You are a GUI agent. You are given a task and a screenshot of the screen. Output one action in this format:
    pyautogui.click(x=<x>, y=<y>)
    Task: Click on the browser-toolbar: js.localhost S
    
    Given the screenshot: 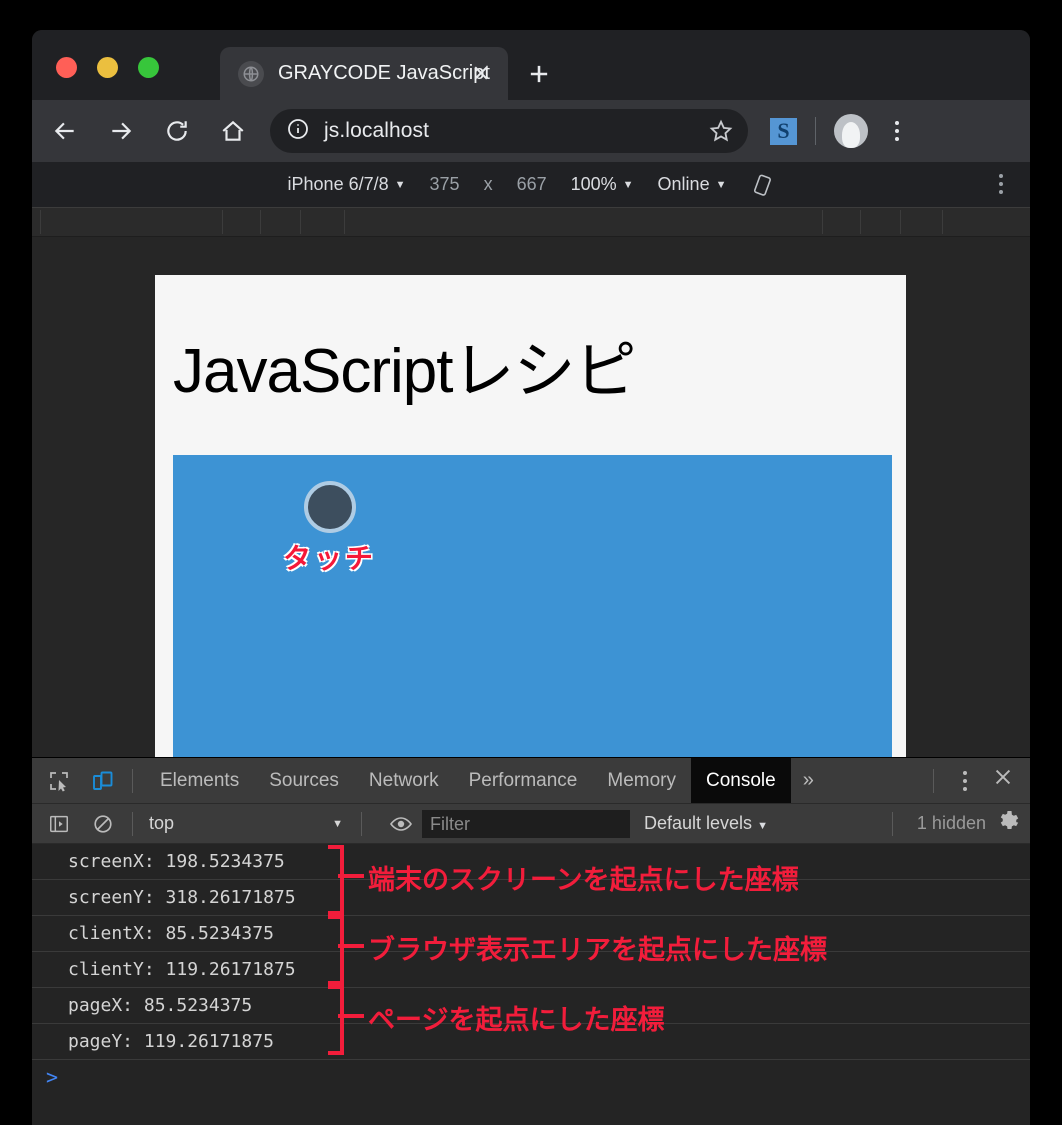 What is the action you would take?
    pyautogui.click(x=531, y=131)
    